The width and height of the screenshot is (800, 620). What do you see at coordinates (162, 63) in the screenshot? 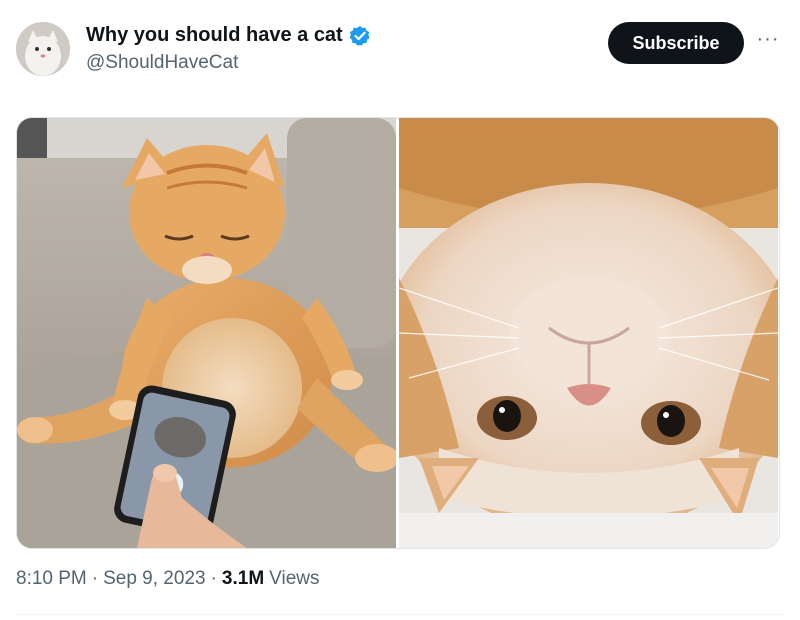
I see `author-handle: @ShouldHaveCat` at bounding box center [162, 63].